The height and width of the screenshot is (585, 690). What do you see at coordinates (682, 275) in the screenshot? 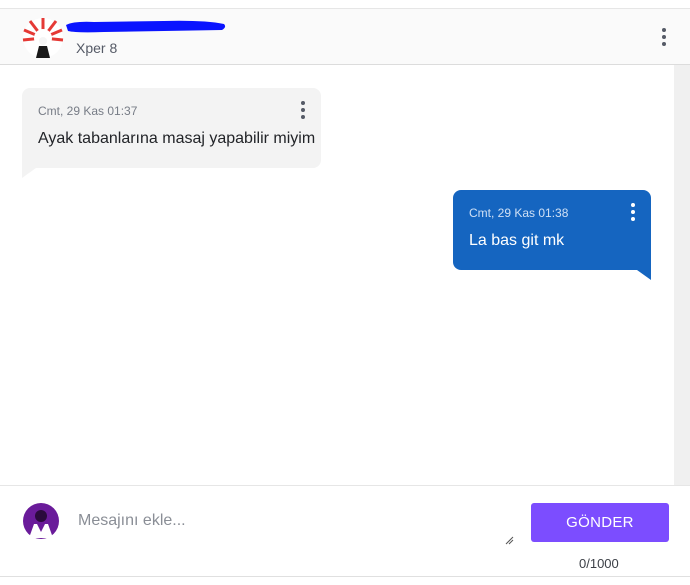
I see `message-list-scrollbar` at bounding box center [682, 275].